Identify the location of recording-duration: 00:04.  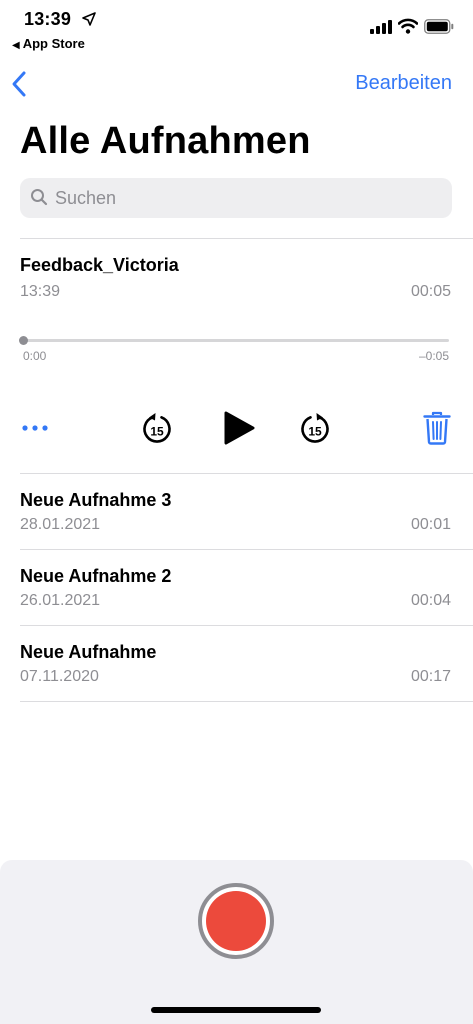
(430, 600).